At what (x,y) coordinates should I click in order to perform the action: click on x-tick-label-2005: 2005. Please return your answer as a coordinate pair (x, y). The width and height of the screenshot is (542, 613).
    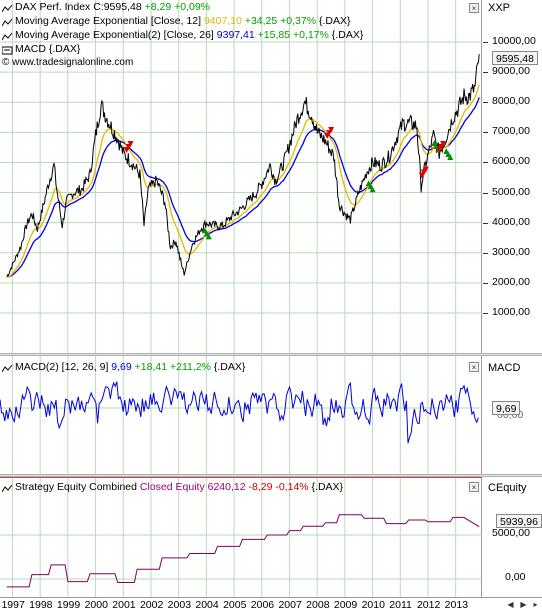
    Looking at the image, I should click on (235, 605).